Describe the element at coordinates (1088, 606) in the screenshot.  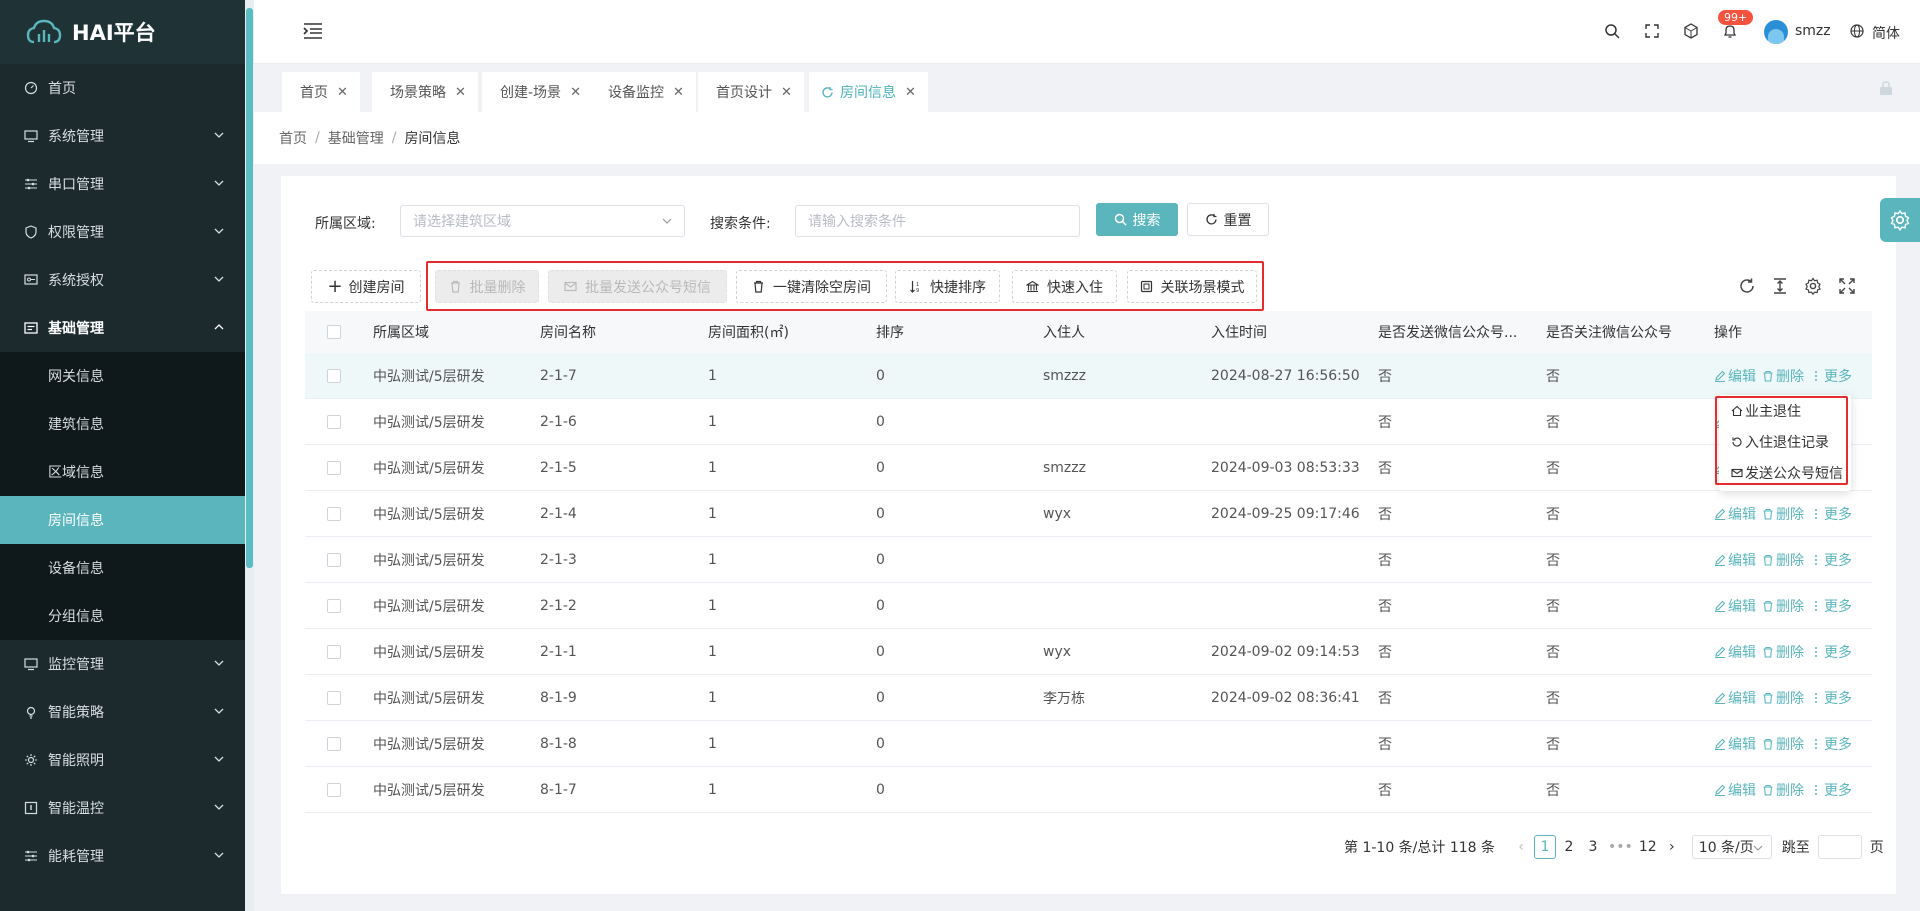
I see `table-row: 中弘测试/5层研发 2-1-2 1 0 否 否 编辑 删除 更多` at that location.